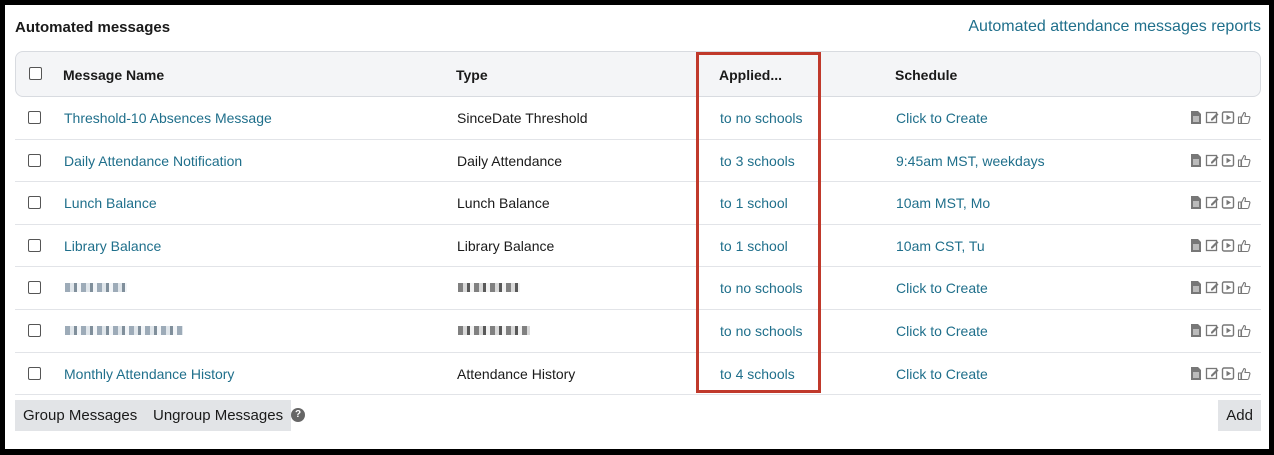 Image resolution: width=1274 pixels, height=455 pixels. I want to click on page-title: Automated messages, so click(93, 27).